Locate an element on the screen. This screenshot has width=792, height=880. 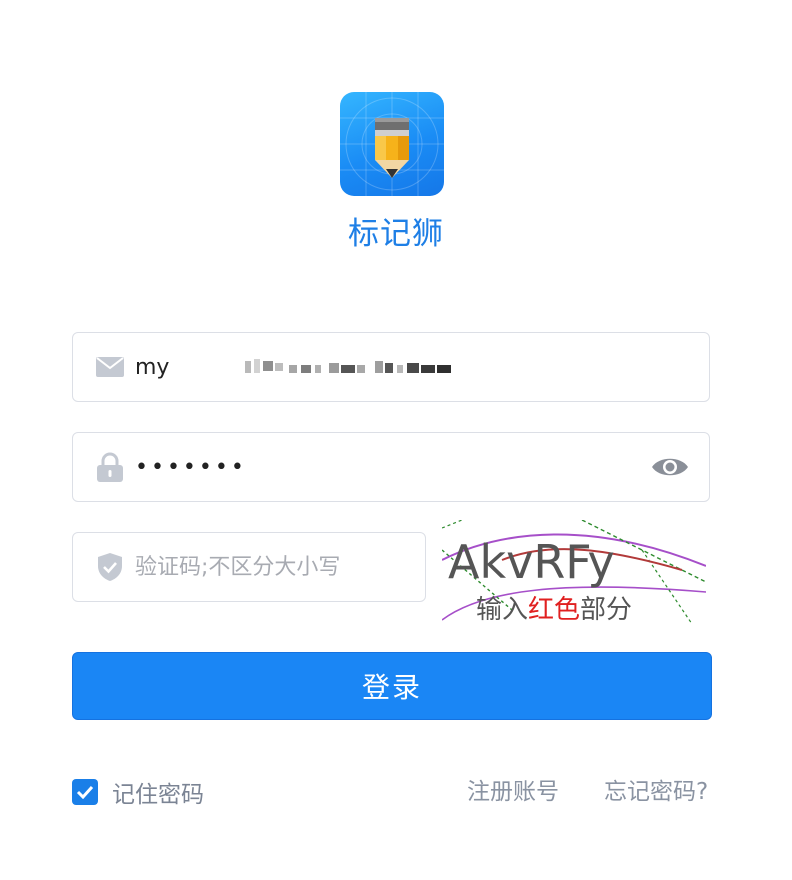
forgot-password-link: 忘记密码? is located at coordinates (656, 792).